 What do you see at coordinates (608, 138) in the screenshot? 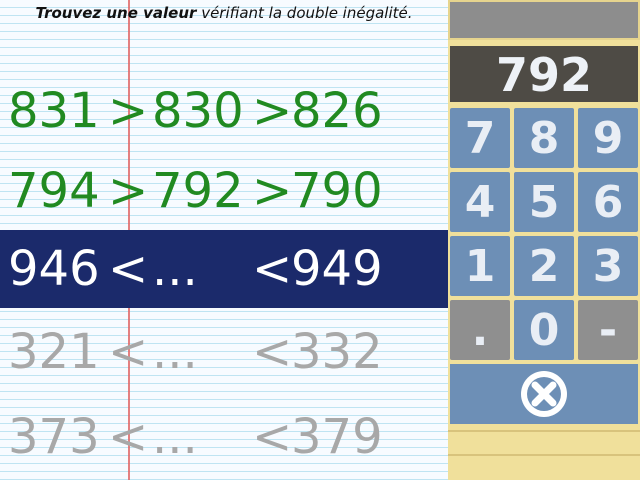
I see `key-9: 9` at bounding box center [608, 138].